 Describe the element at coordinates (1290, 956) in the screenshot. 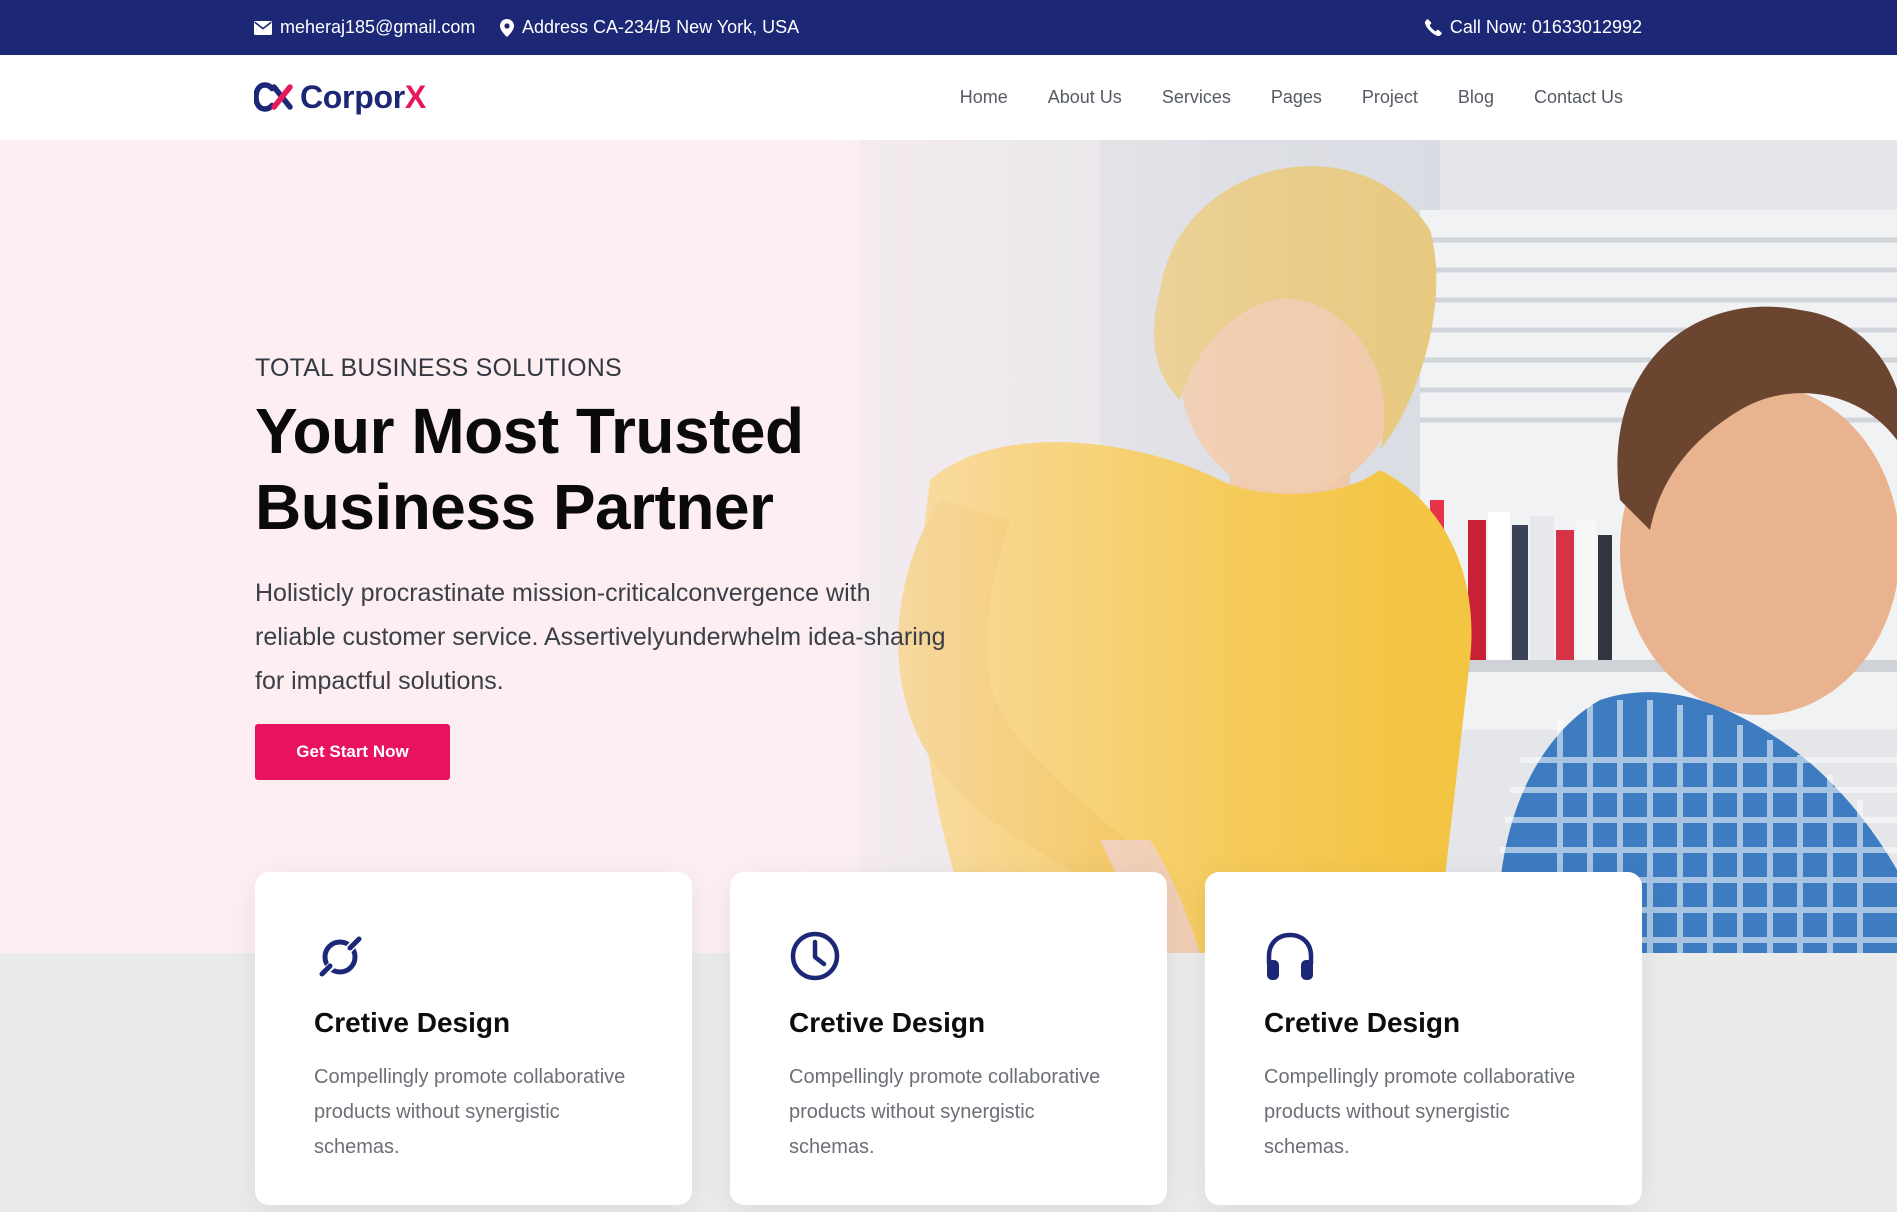

I see `headphones-icon` at that location.